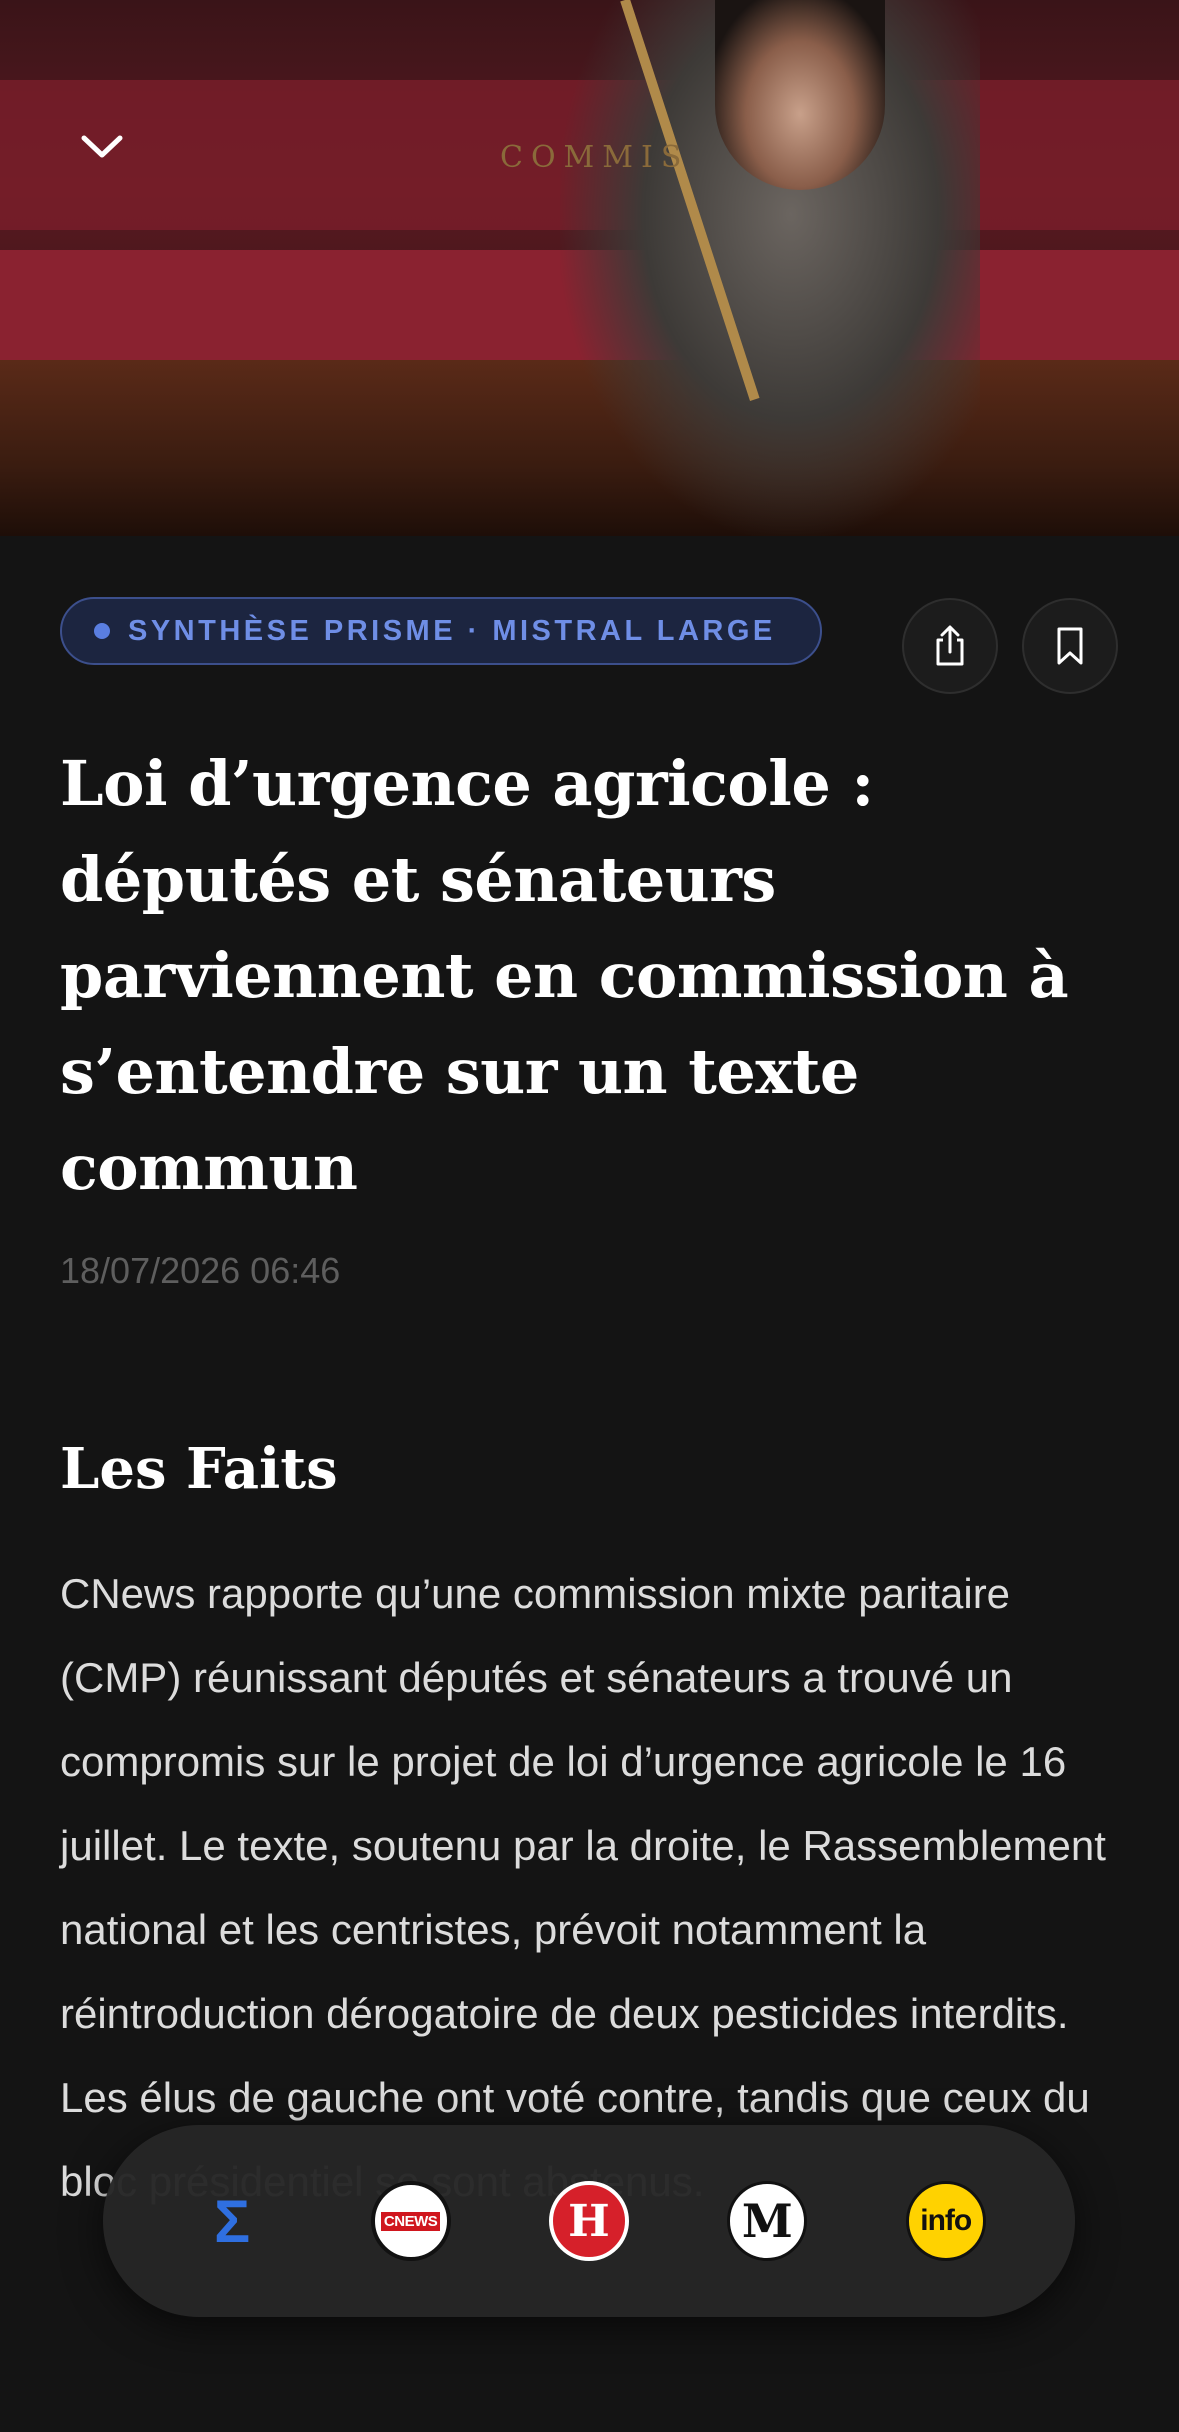 This screenshot has height=2432, width=1179. I want to click on source-cnews-button: CNEWS, so click(410, 2221).